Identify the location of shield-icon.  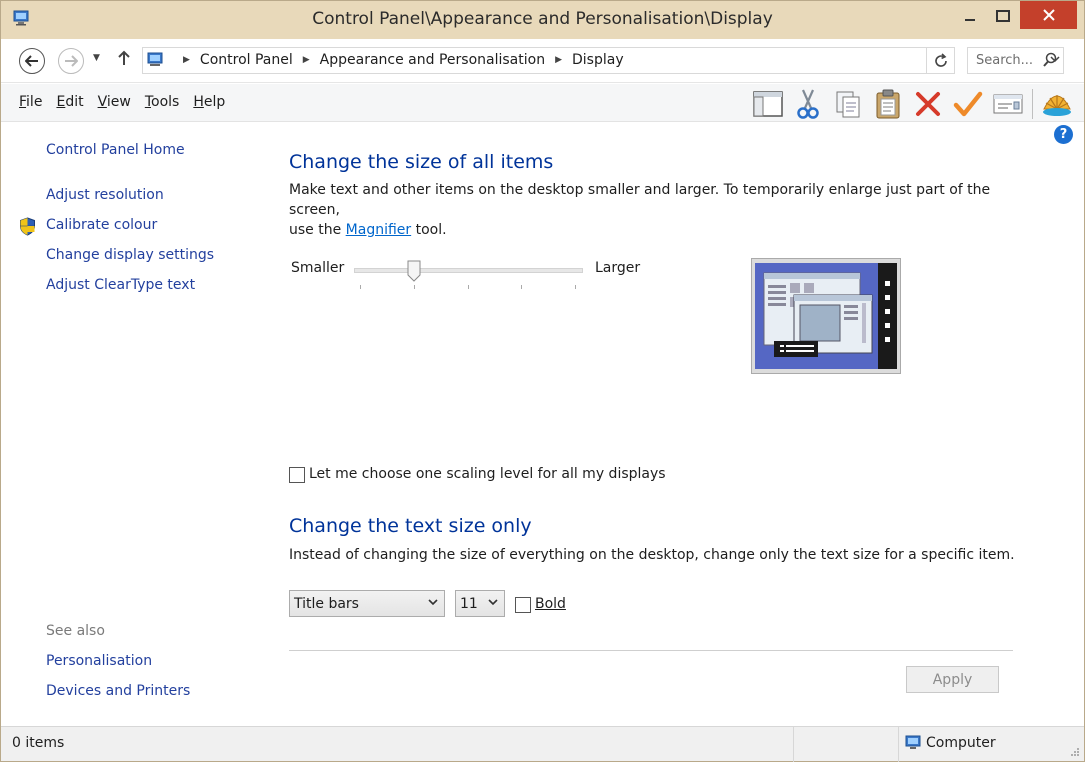
(27, 226).